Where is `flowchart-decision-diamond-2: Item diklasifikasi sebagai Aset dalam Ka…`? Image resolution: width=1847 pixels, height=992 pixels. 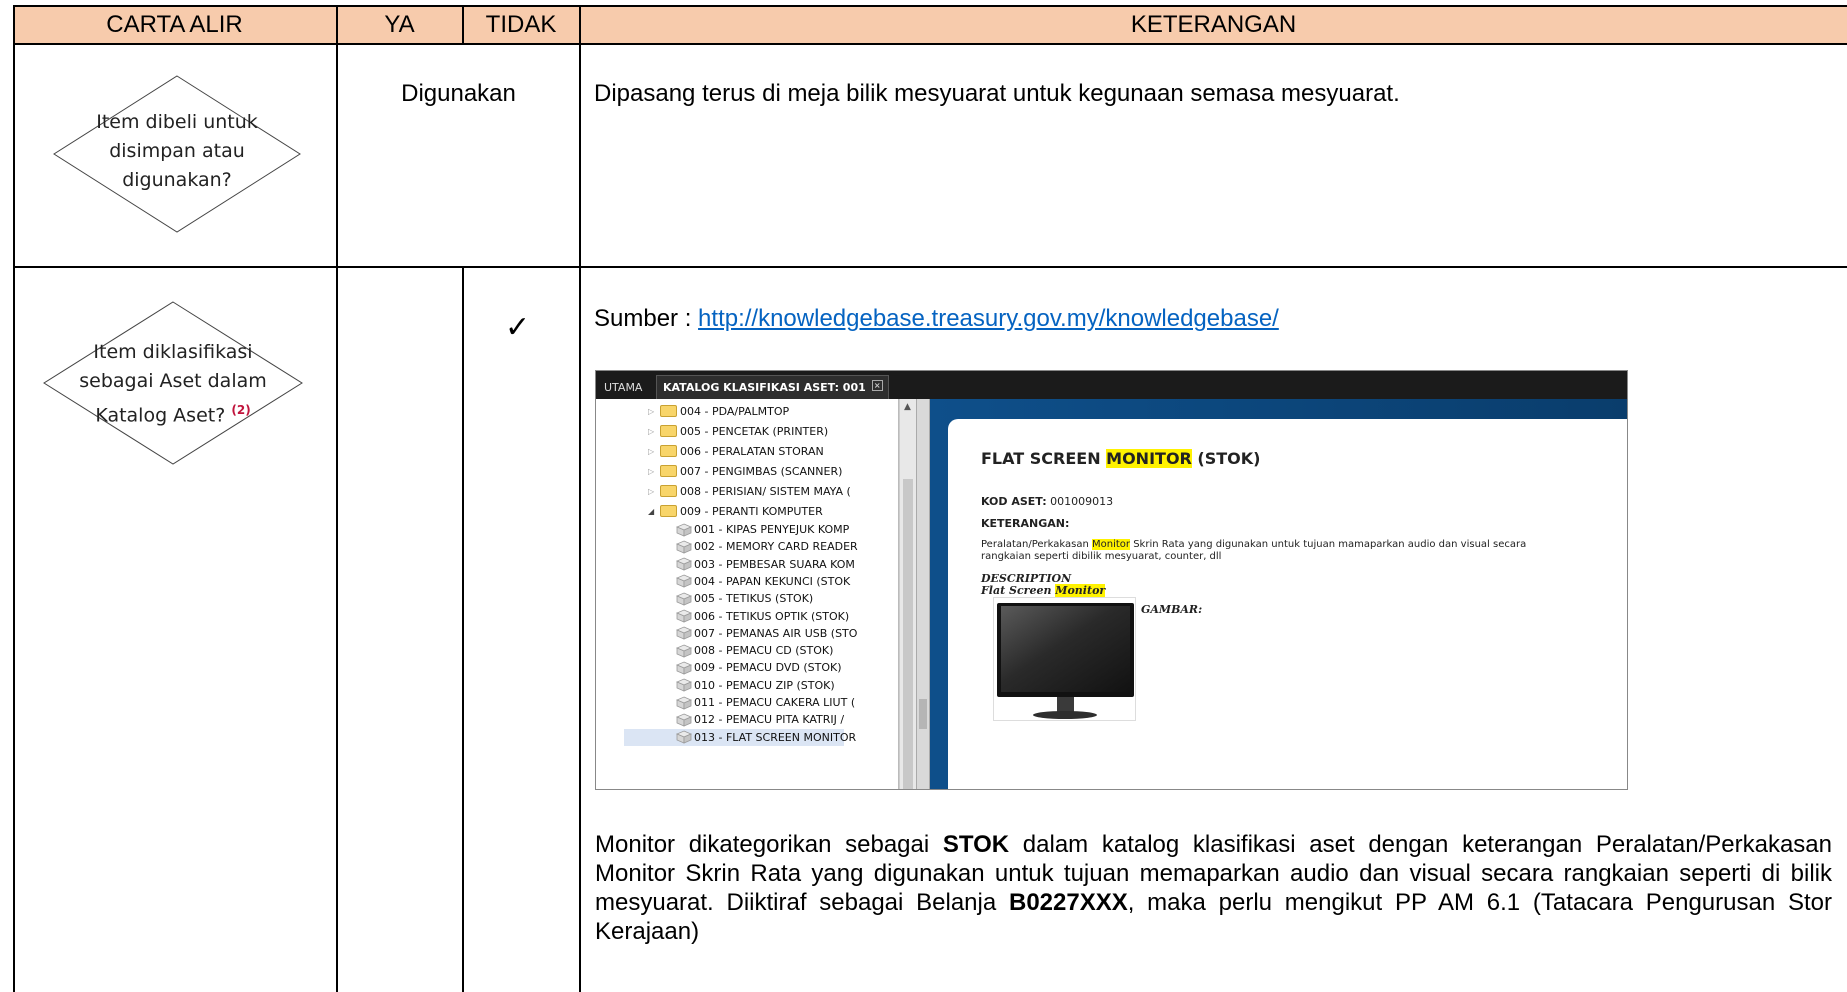
flowchart-decision-diamond-2: Item diklasifikasi sebagai Aset dalam Ka… is located at coordinates (173, 383).